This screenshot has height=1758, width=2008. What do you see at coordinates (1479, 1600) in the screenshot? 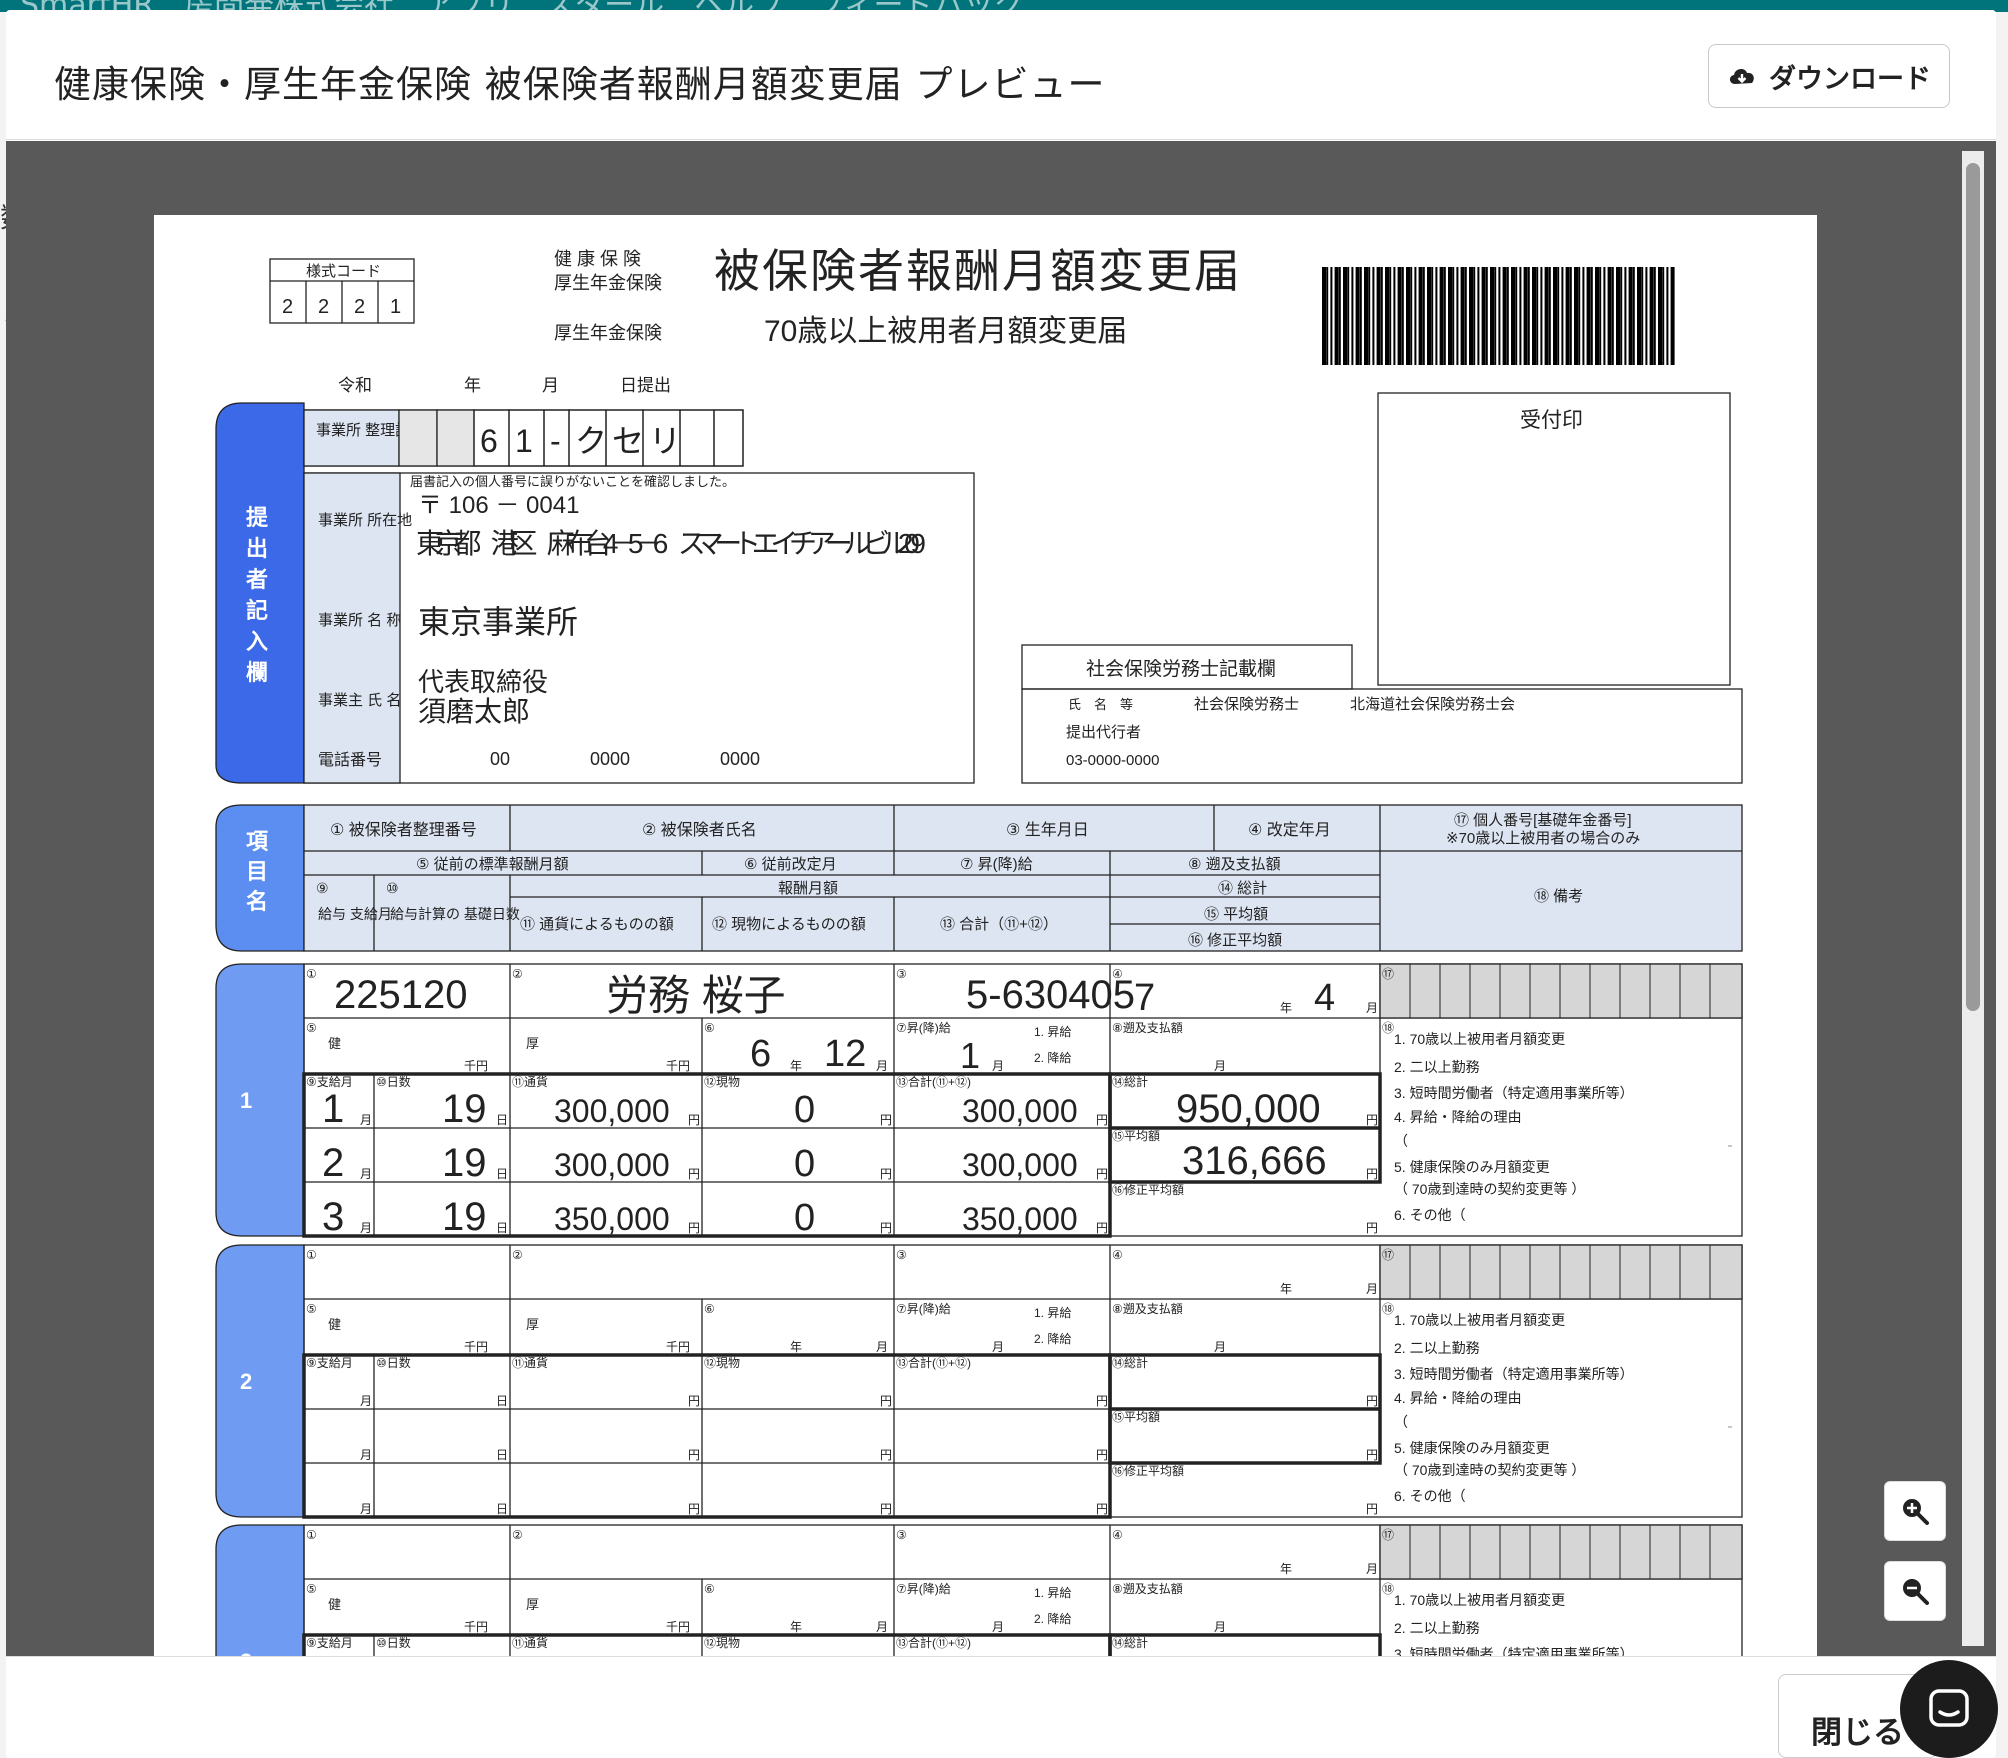
I see `note-option: 1. 70歳以上被用者月額変更` at bounding box center [1479, 1600].